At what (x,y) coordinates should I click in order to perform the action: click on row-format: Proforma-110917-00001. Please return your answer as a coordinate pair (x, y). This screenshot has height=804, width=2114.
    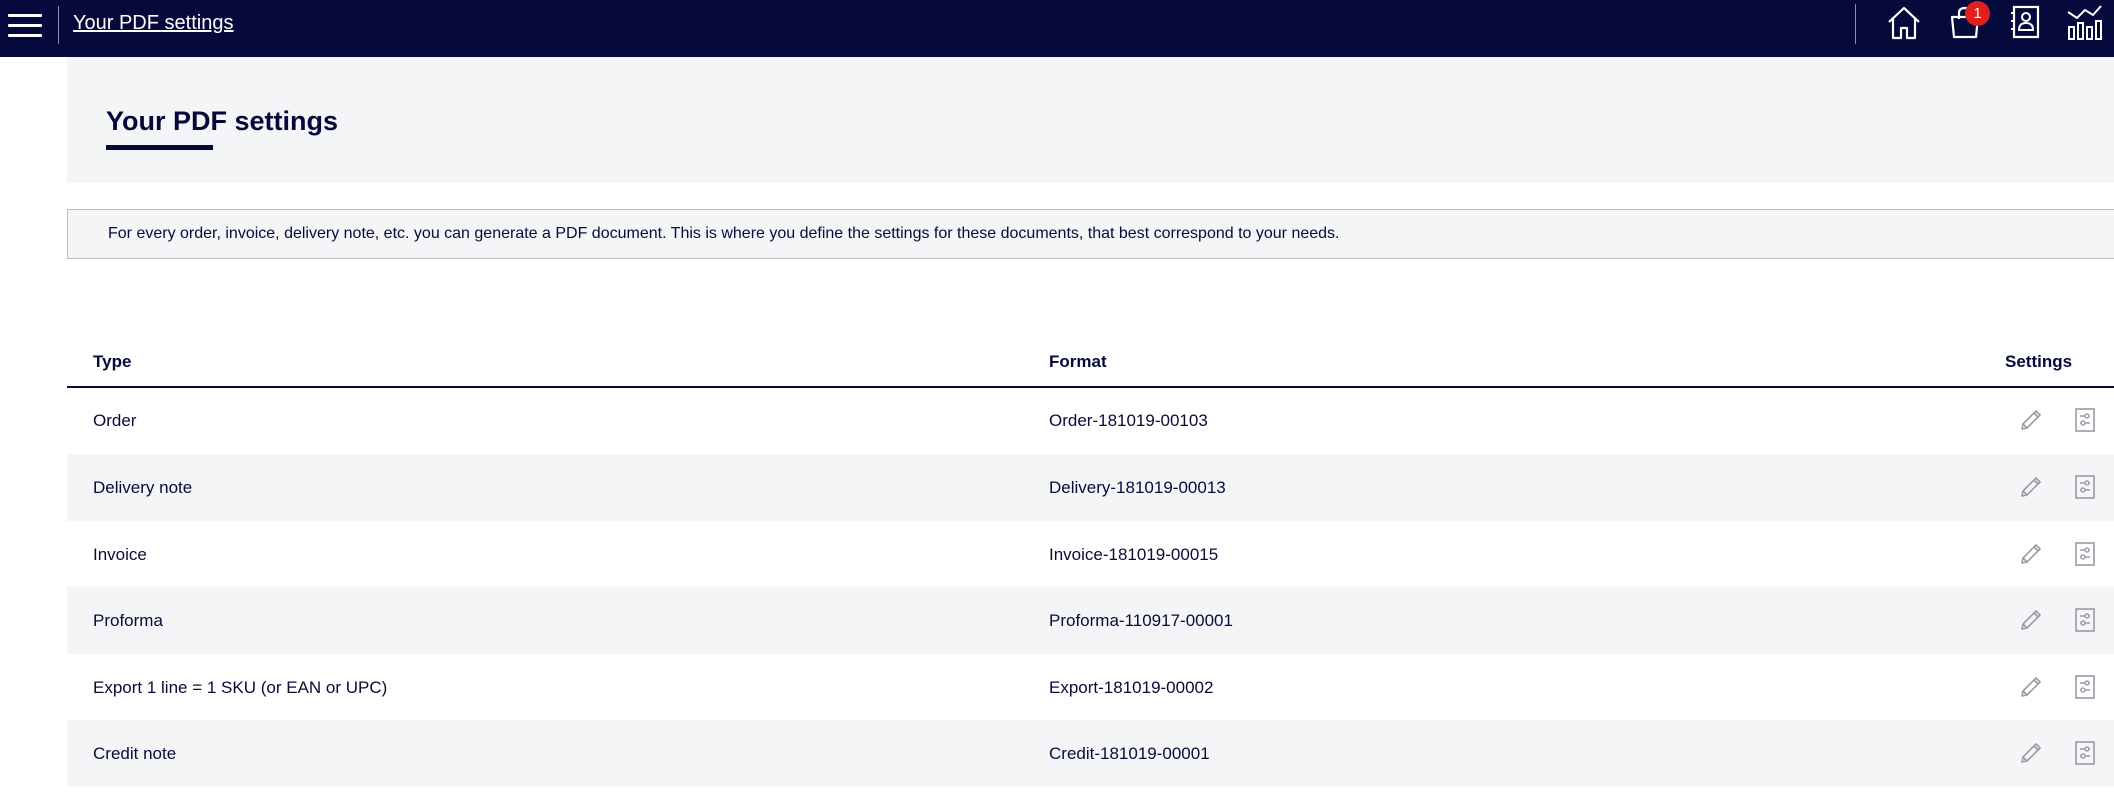
    Looking at the image, I should click on (1141, 620).